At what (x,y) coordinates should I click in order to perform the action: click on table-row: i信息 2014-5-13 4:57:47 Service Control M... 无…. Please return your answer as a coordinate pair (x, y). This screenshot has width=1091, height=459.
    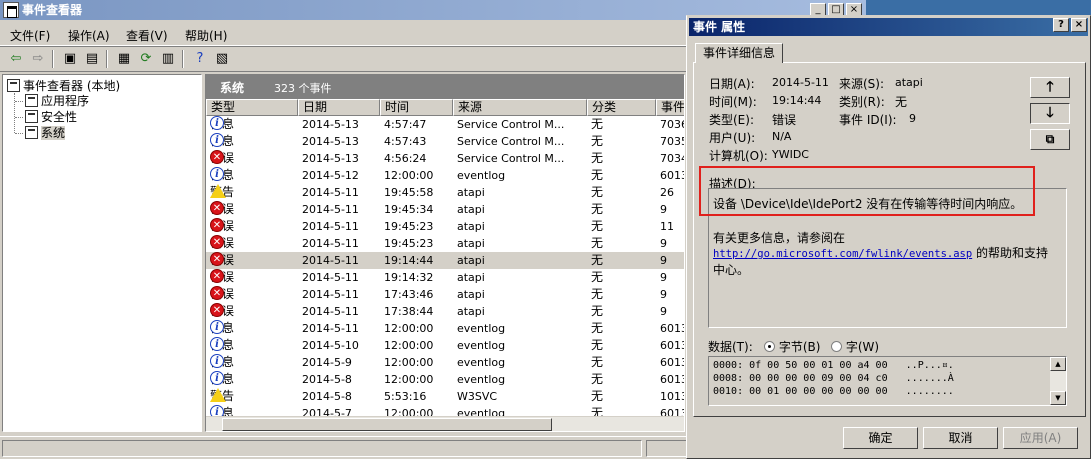
    Looking at the image, I should click on (445, 124).